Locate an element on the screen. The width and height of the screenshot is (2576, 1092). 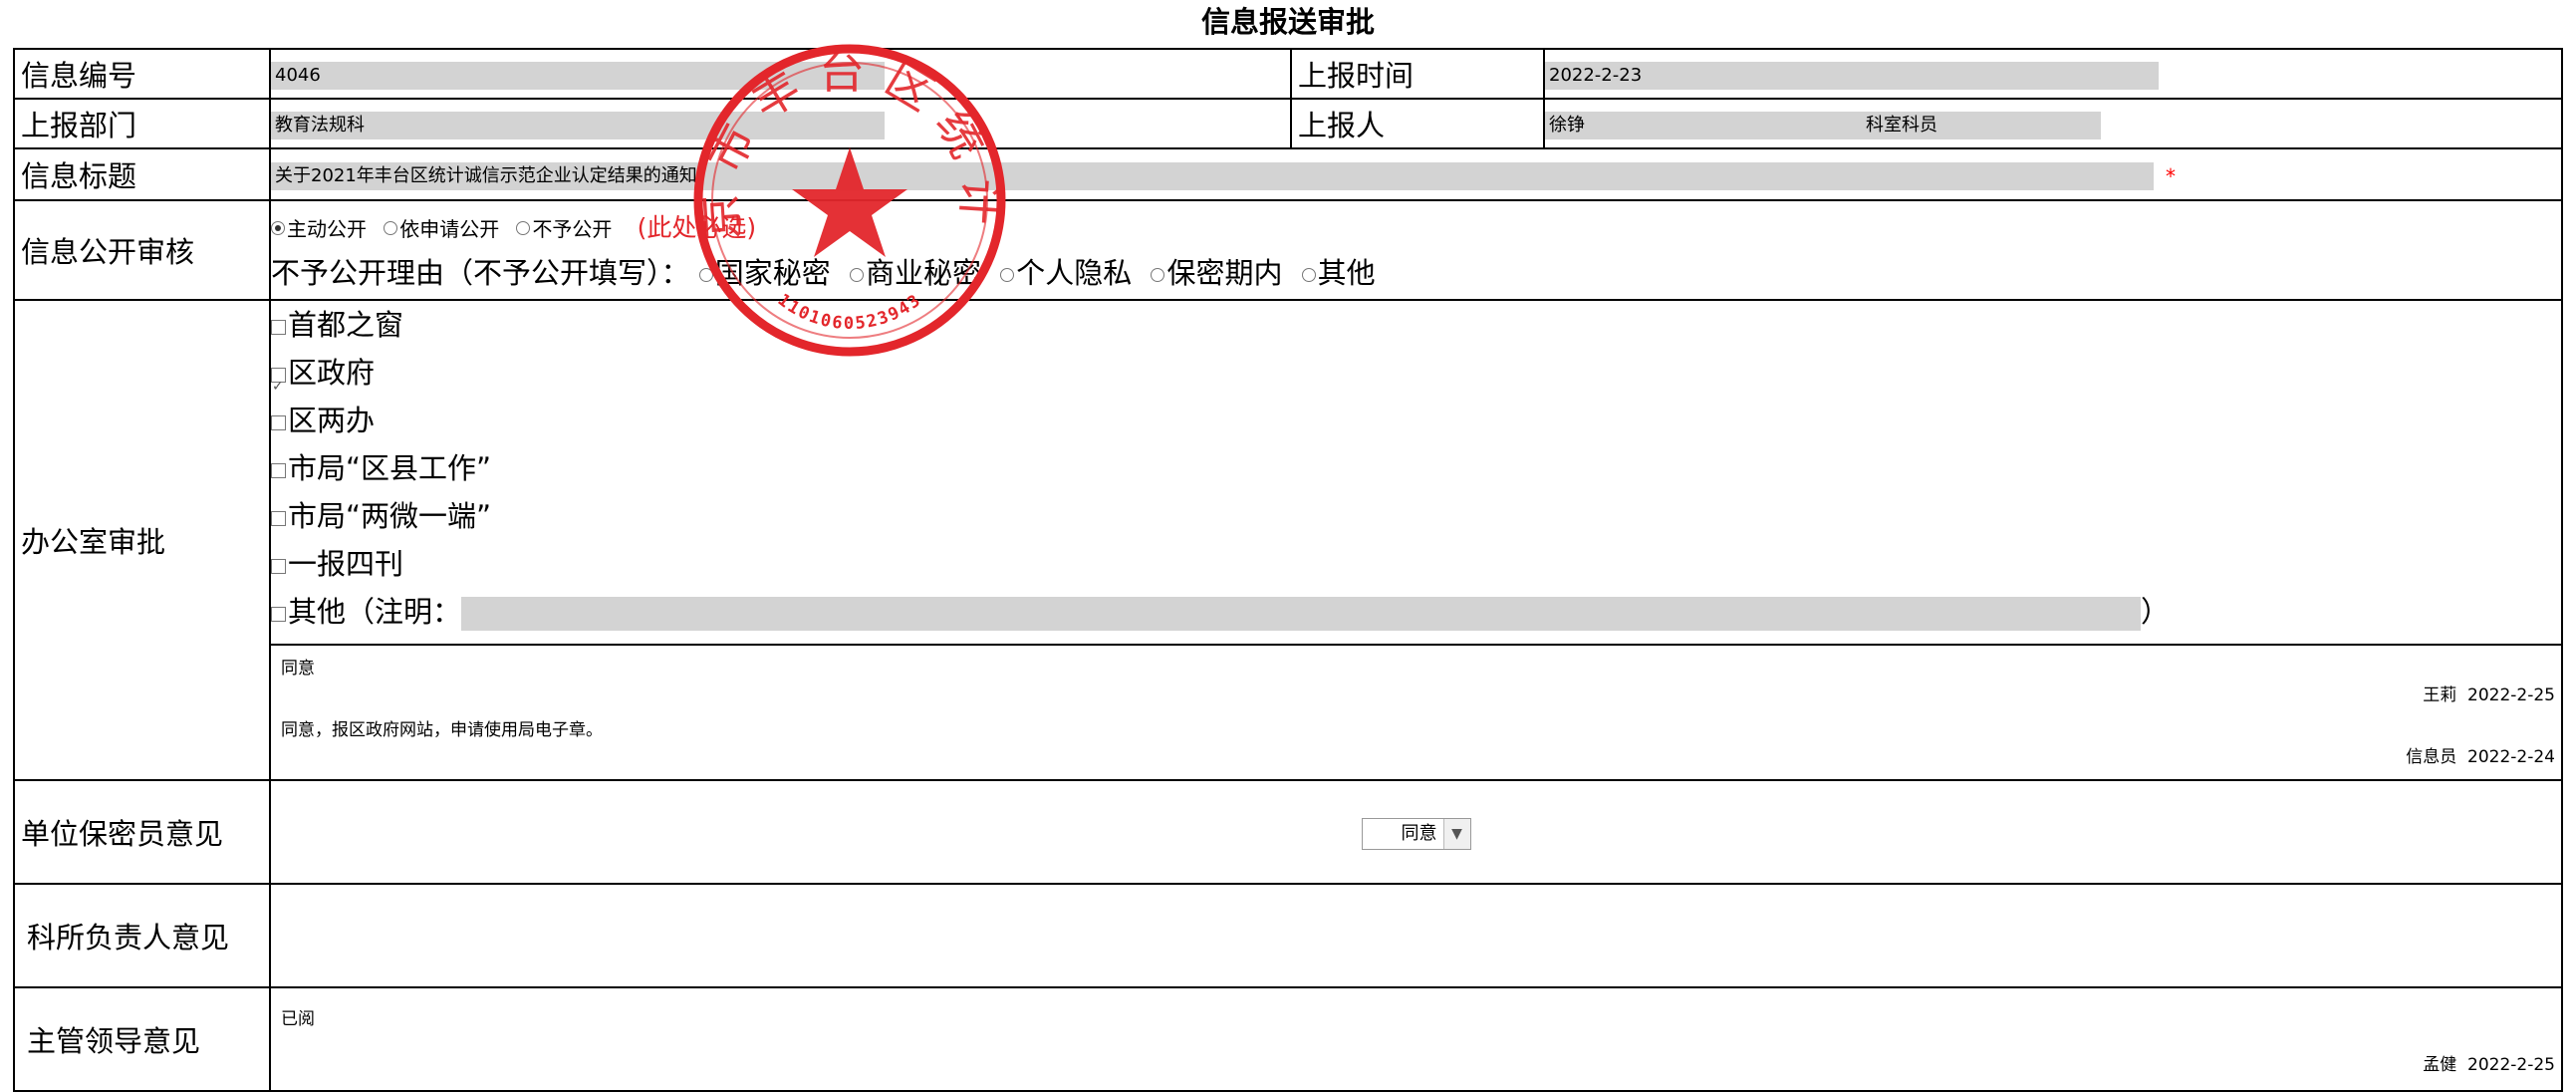
disclosure-options: 主动公开 依申请公开 不予公开 (此处必选) is located at coordinates (1416, 226).